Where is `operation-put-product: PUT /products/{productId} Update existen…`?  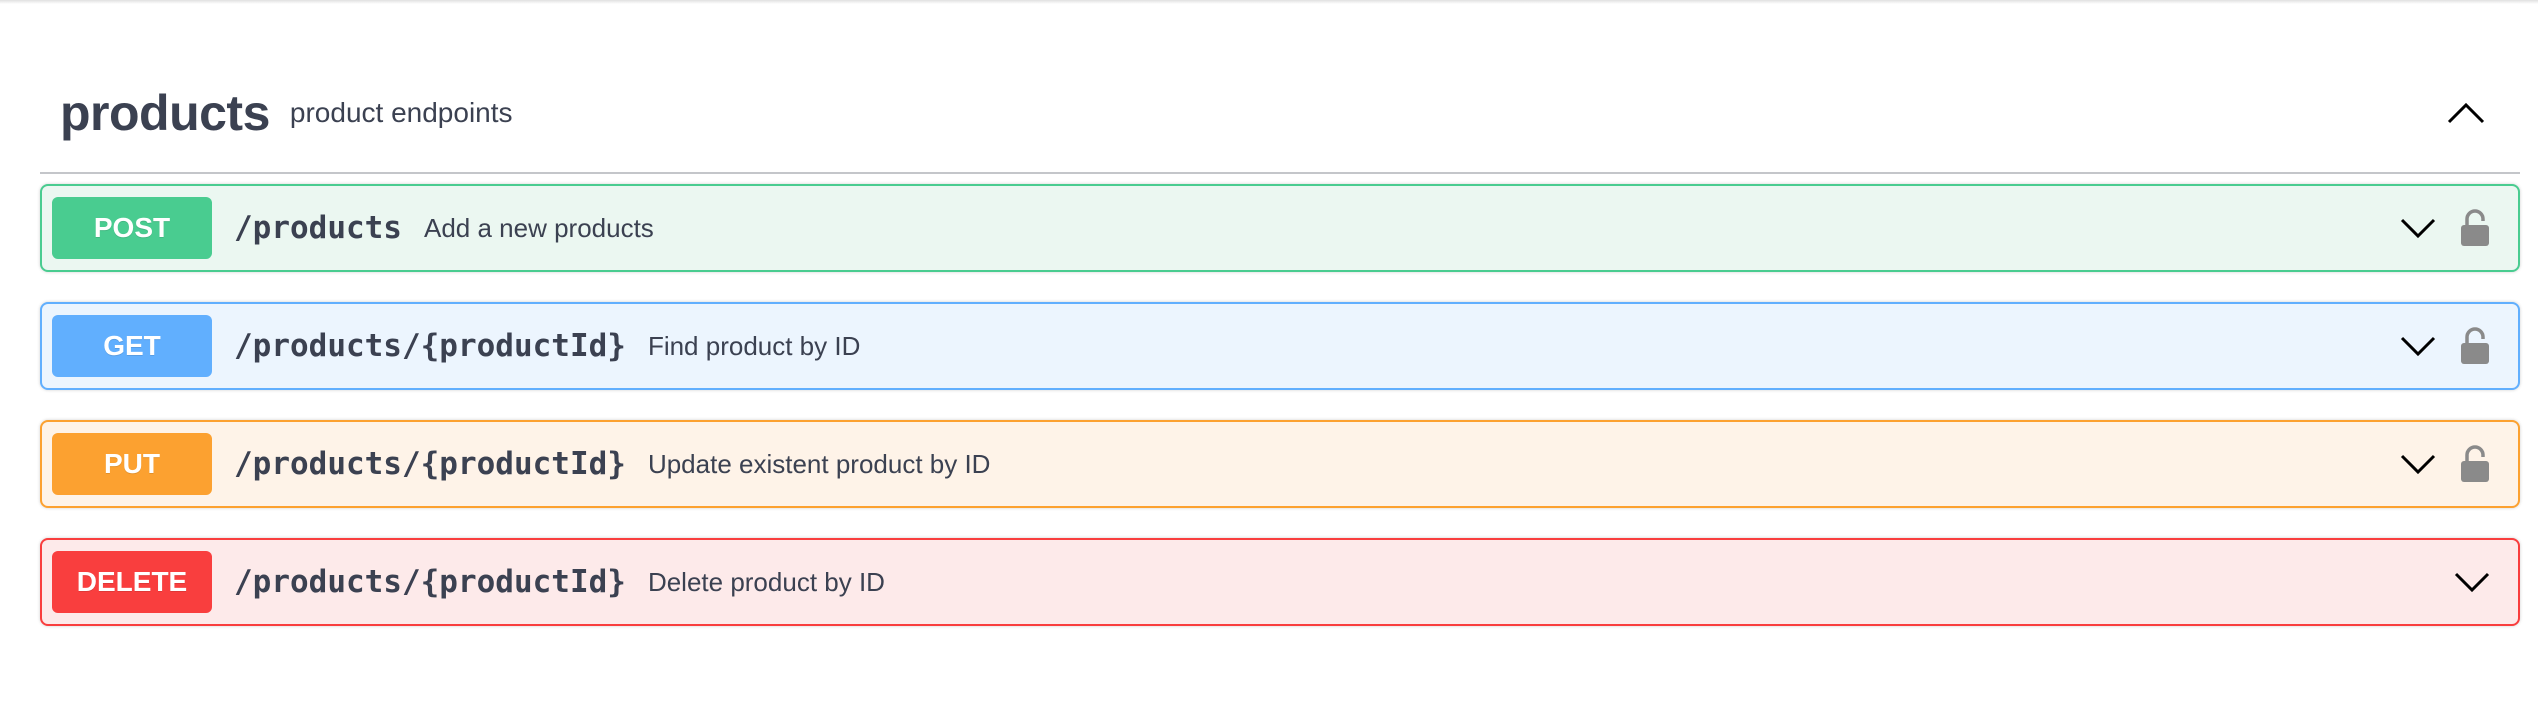 operation-put-product: PUT /products/{productId} Update existen… is located at coordinates (1280, 464).